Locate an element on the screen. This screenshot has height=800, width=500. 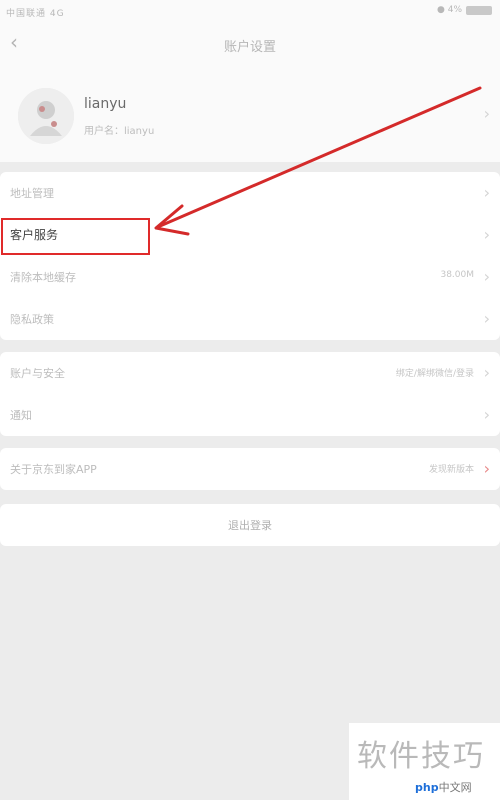
logout-button: 退出登录 is located at coordinates (250, 525).